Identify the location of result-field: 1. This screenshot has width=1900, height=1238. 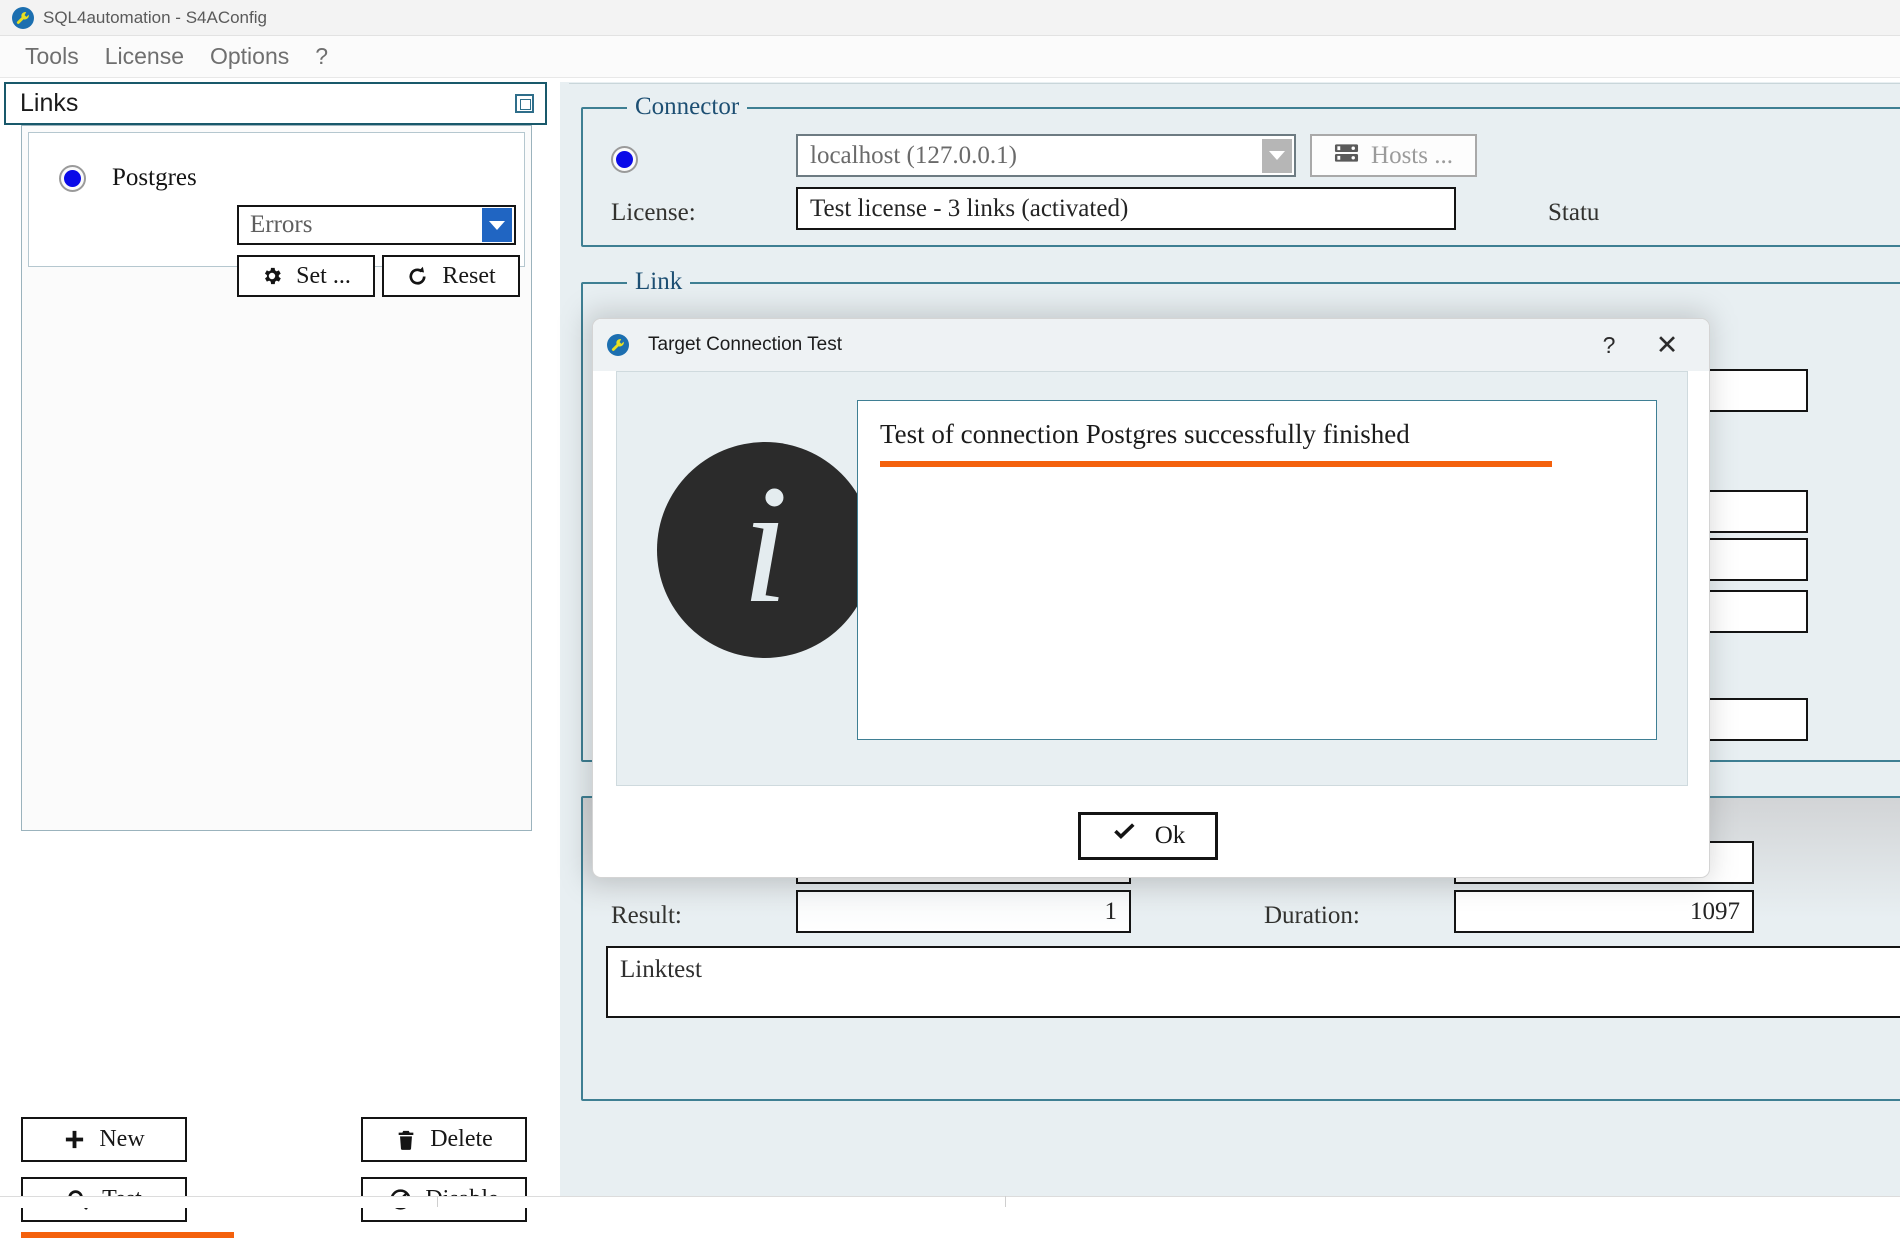
(963, 911).